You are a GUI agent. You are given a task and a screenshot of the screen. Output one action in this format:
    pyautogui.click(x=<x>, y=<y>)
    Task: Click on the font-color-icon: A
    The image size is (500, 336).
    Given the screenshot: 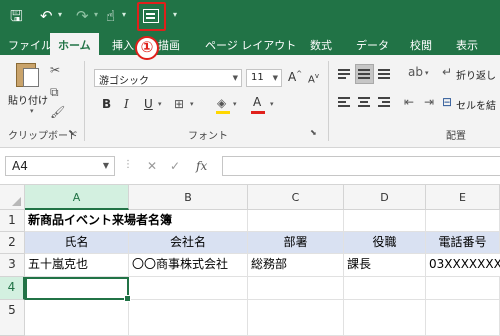 What is the action you would take?
    pyautogui.click(x=257, y=102)
    